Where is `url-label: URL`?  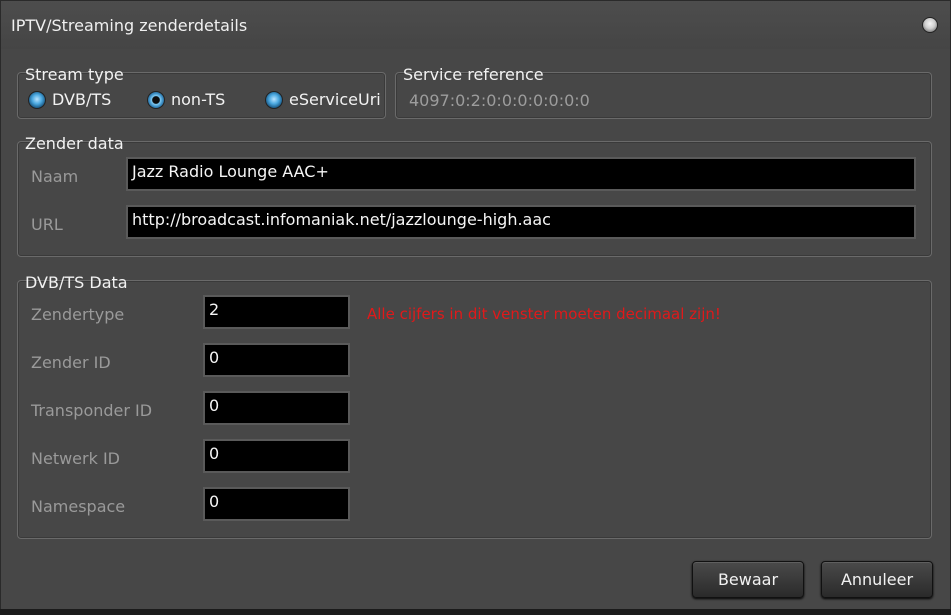 url-label: URL is located at coordinates (47, 224).